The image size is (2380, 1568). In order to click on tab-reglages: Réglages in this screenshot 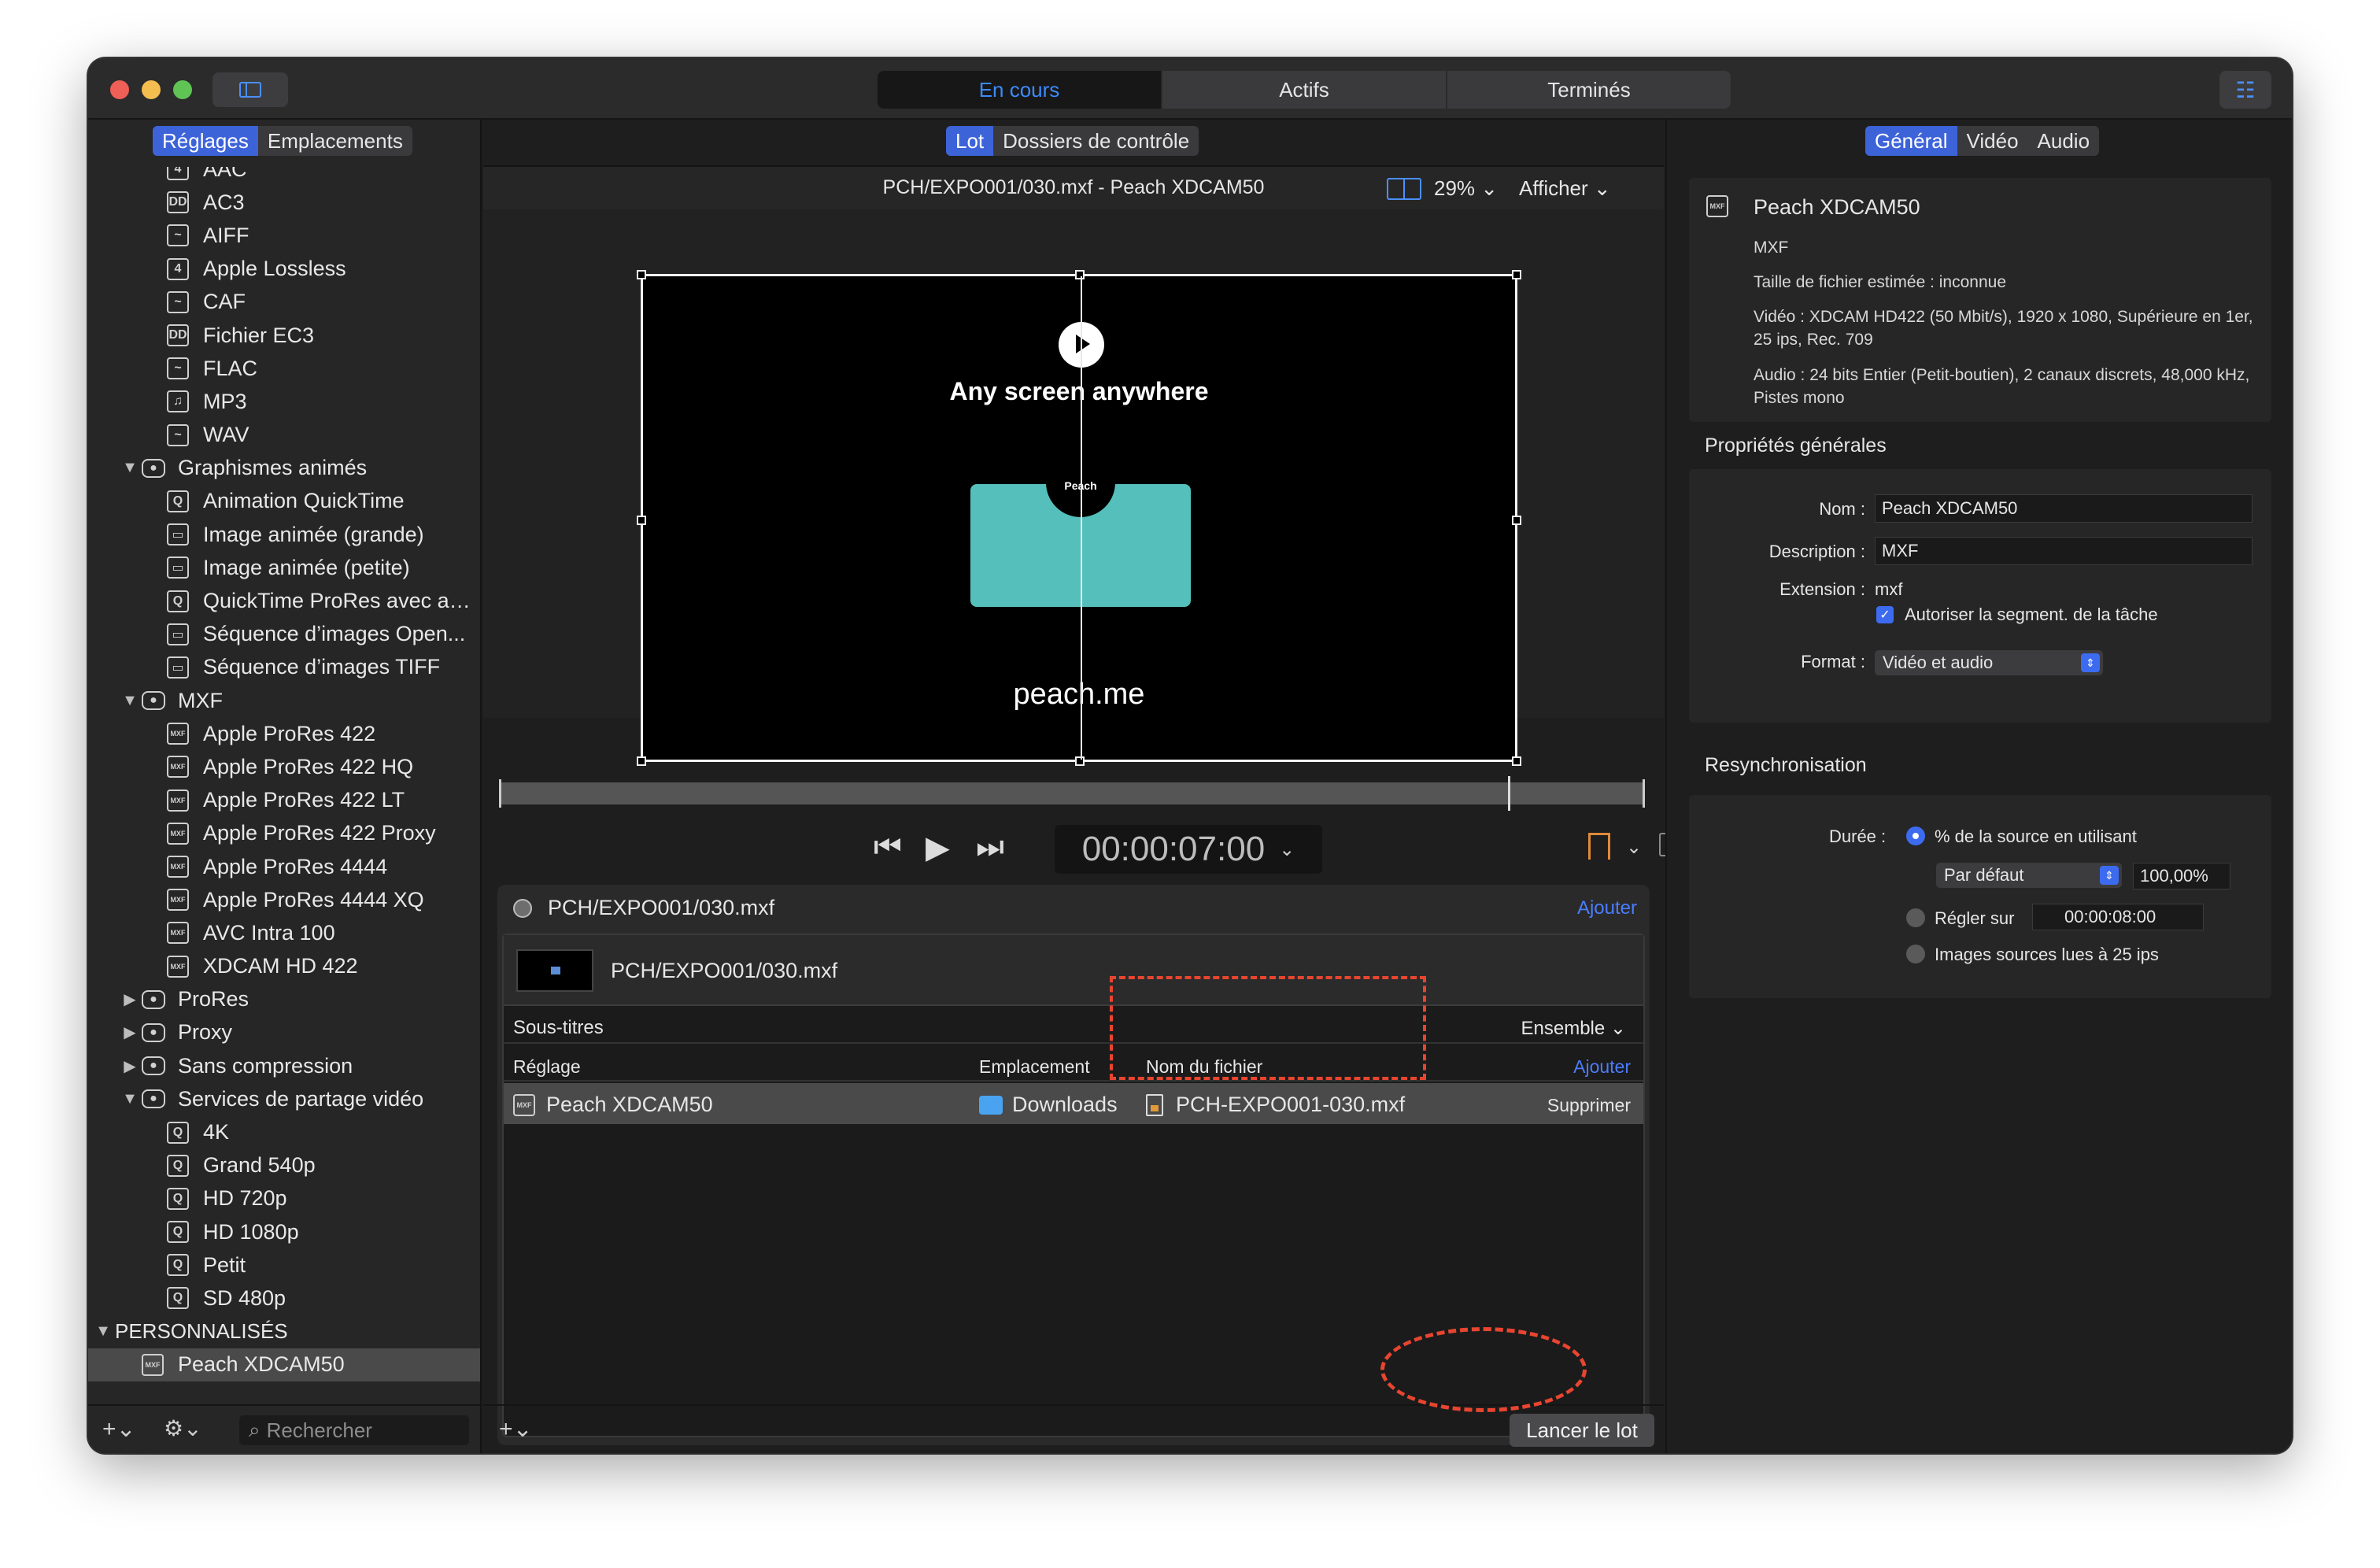, I will do `click(205, 141)`.